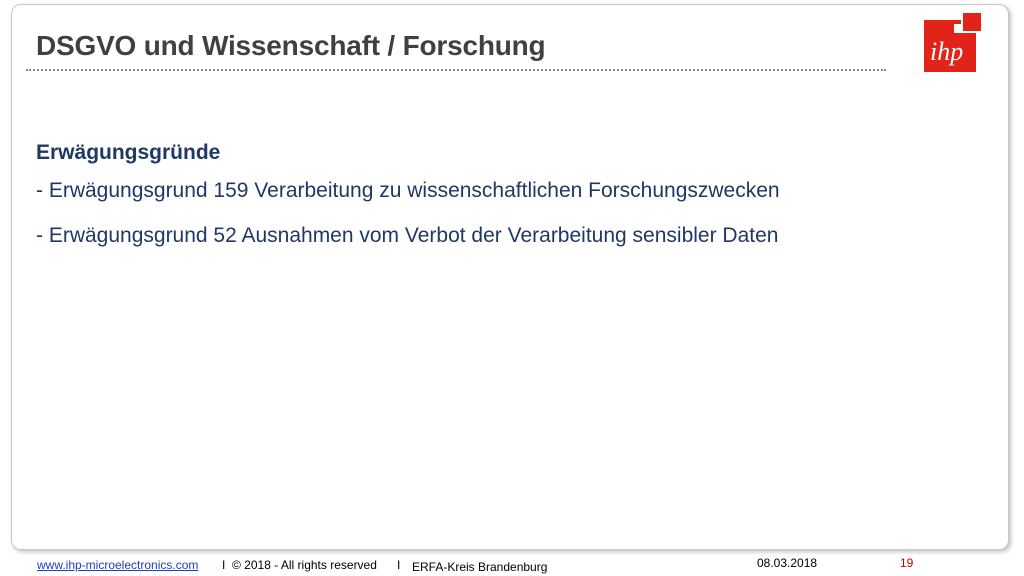 The image size is (1024, 576). Describe the element at coordinates (117, 565) in the screenshot. I see `website-link: www.ihp-microelectronics.com` at that location.